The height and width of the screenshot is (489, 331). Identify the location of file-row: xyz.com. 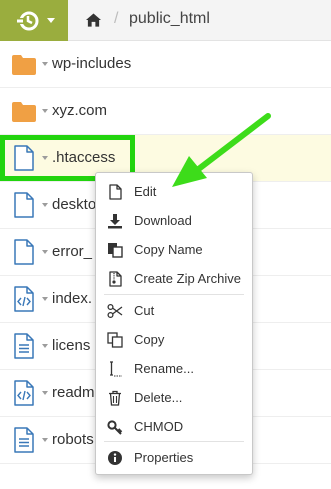
(165, 111).